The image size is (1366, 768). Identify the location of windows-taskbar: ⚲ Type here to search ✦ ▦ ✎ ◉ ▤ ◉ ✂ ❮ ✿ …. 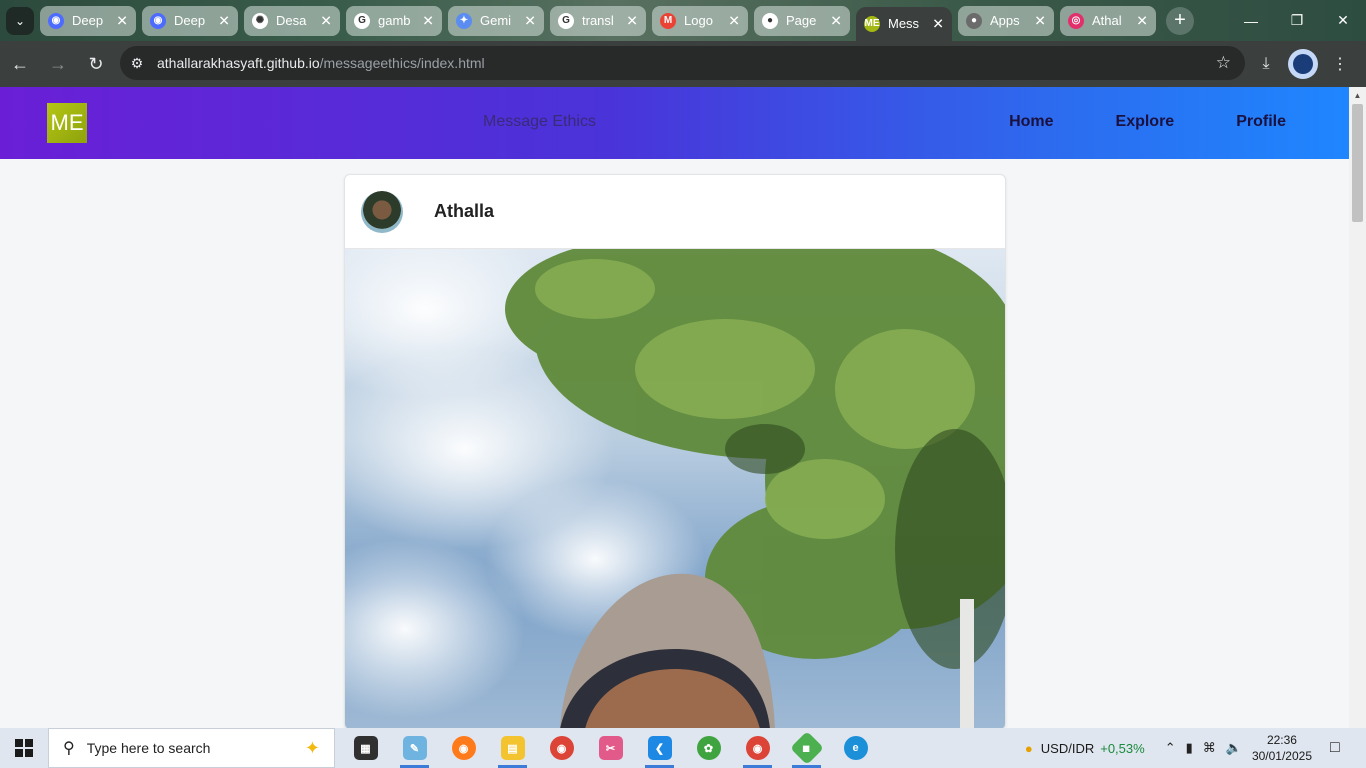
(683, 748).